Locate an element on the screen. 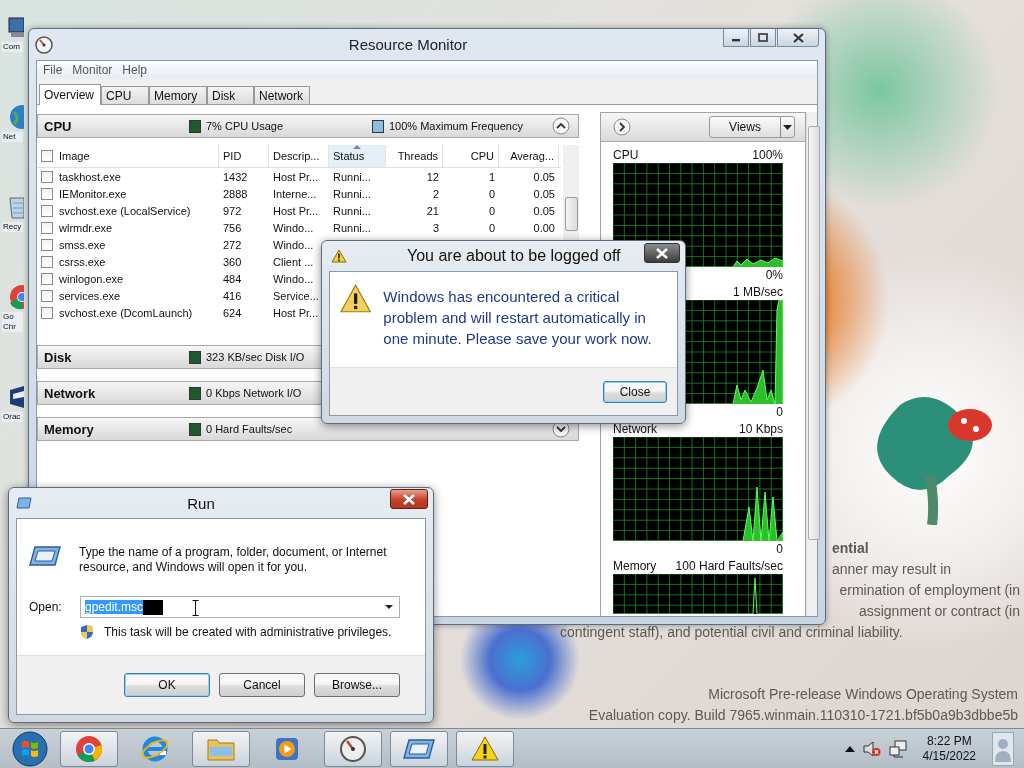 The height and width of the screenshot is (768, 1024). dialog-title: Run is located at coordinates (201, 503).